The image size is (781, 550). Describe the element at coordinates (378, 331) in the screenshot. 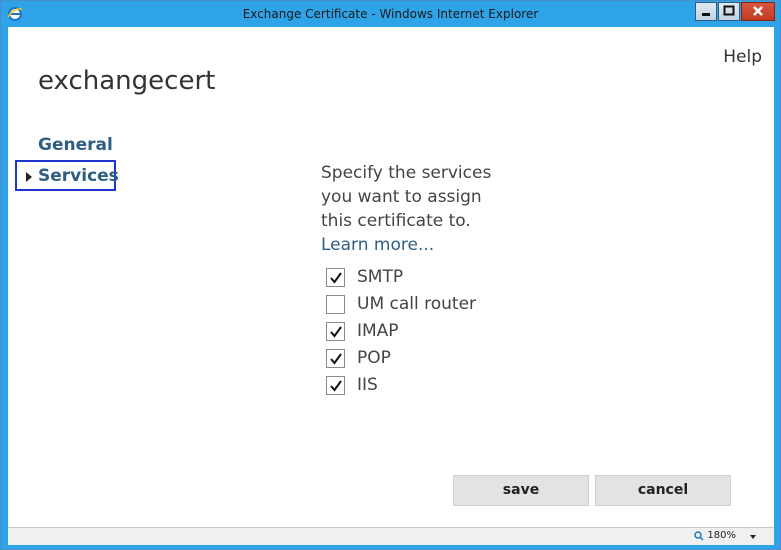

I see `imap-label: IMAP` at that location.